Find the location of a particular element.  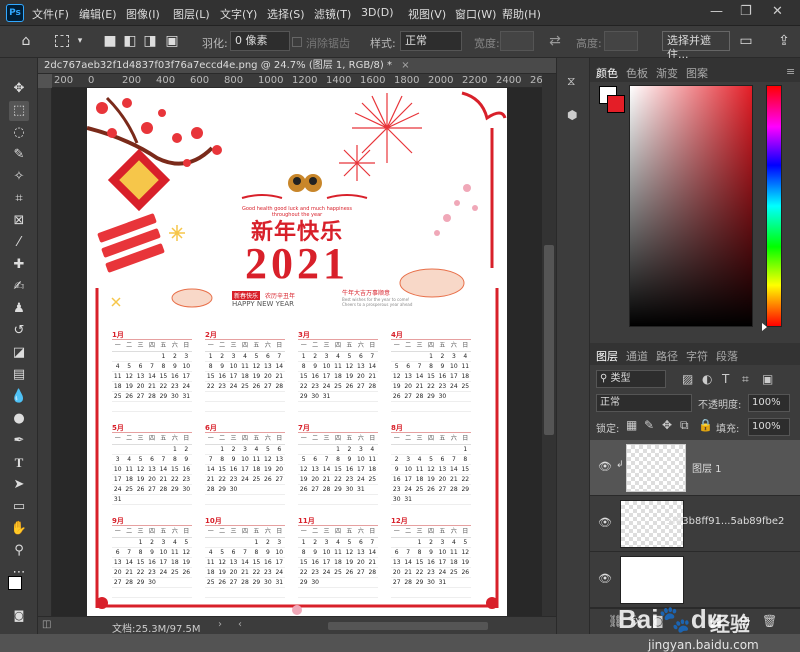

eraser-tool-icon: ◪ is located at coordinates (19, 353).